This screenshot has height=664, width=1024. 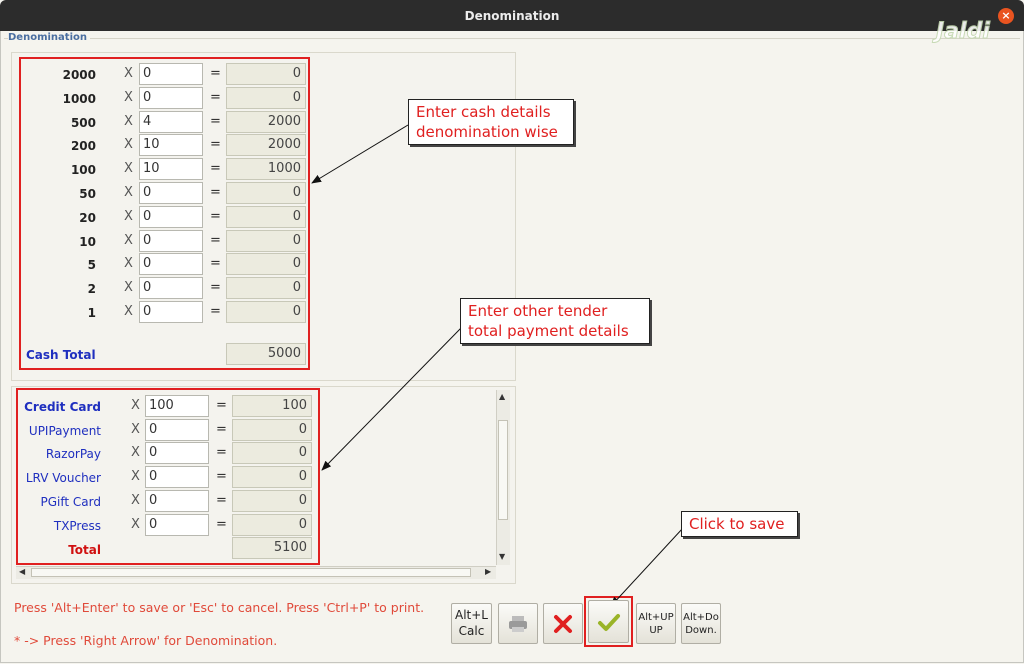 I want to click on tender-callout: Enter other tender total payment details, so click(x=555, y=321).